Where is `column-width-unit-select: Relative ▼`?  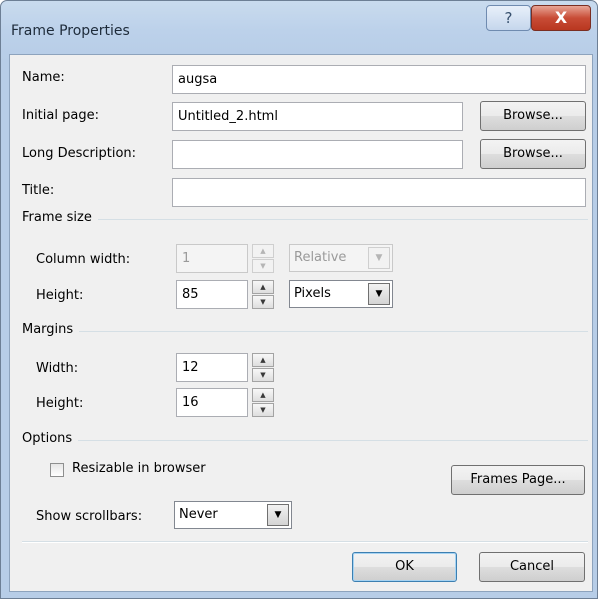
column-width-unit-select: Relative ▼ is located at coordinates (341, 258).